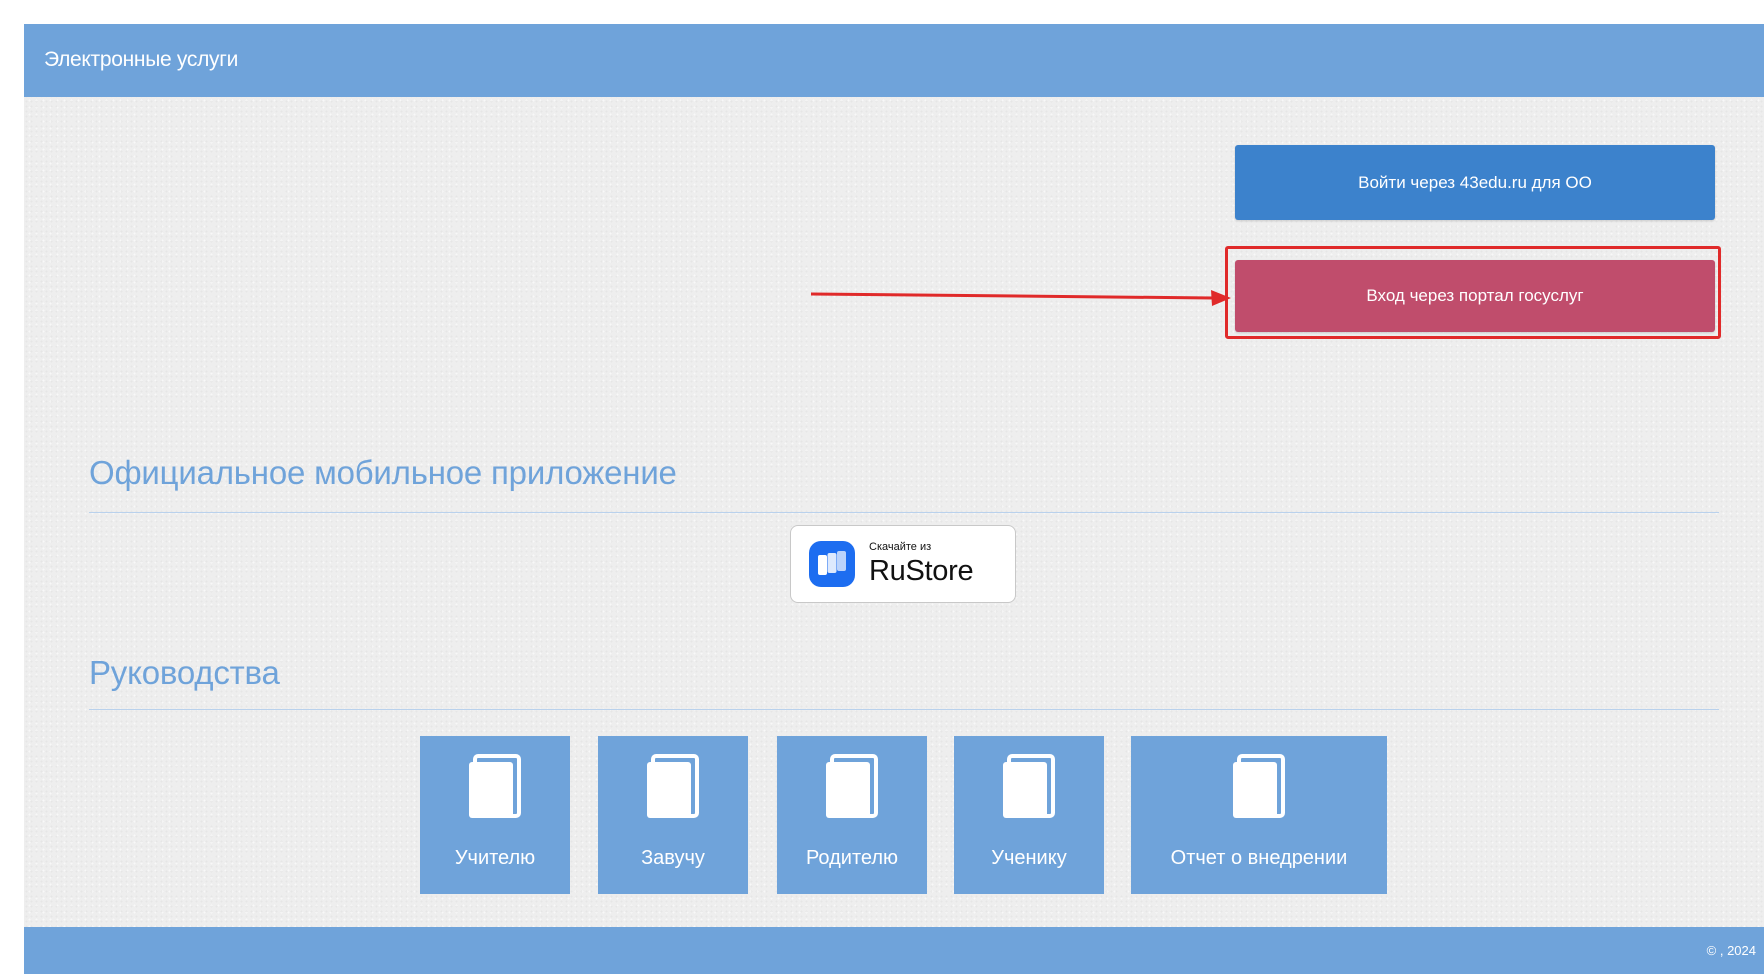 This screenshot has width=1764, height=974. I want to click on site-title: Электронные услуги, so click(141, 60).